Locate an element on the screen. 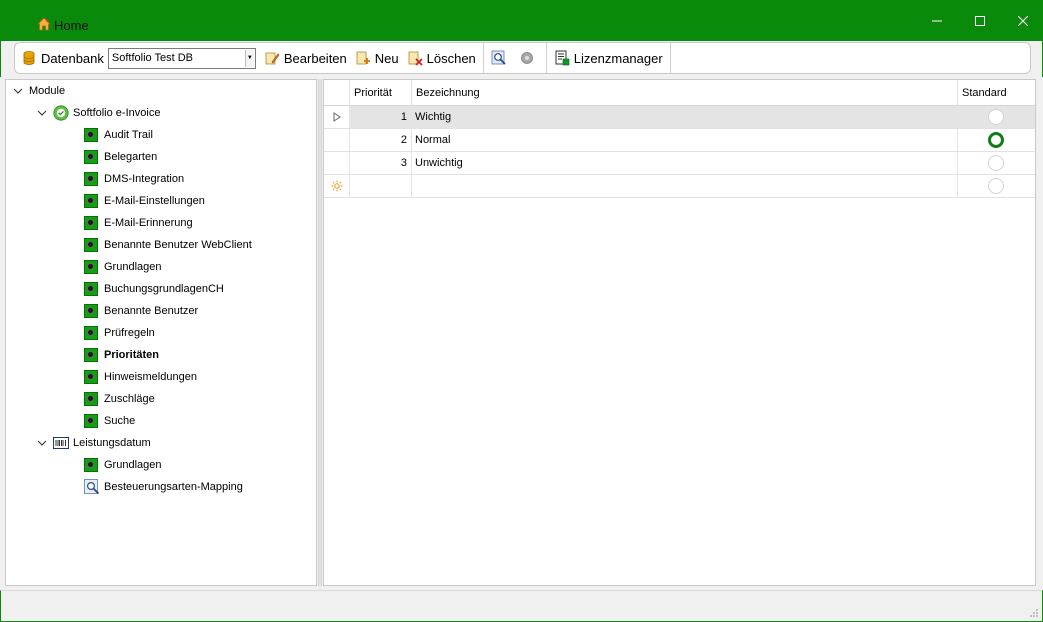 This screenshot has width=1043, height=622. tree-item-prüfregeln: Prüfregeln is located at coordinates (119, 333).